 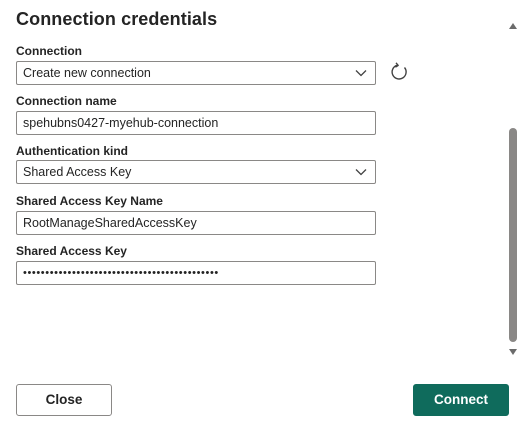 What do you see at coordinates (513, 235) in the screenshot?
I see `scrollbar-thumb` at bounding box center [513, 235].